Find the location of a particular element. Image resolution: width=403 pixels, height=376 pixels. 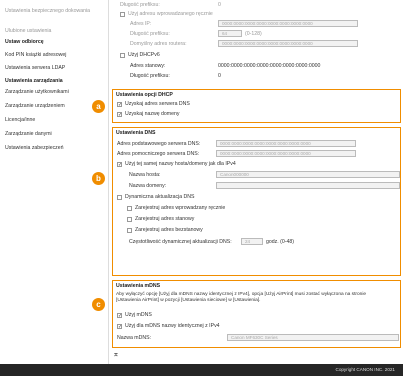

same-host-checkbox: ✓ is located at coordinates (119, 165).